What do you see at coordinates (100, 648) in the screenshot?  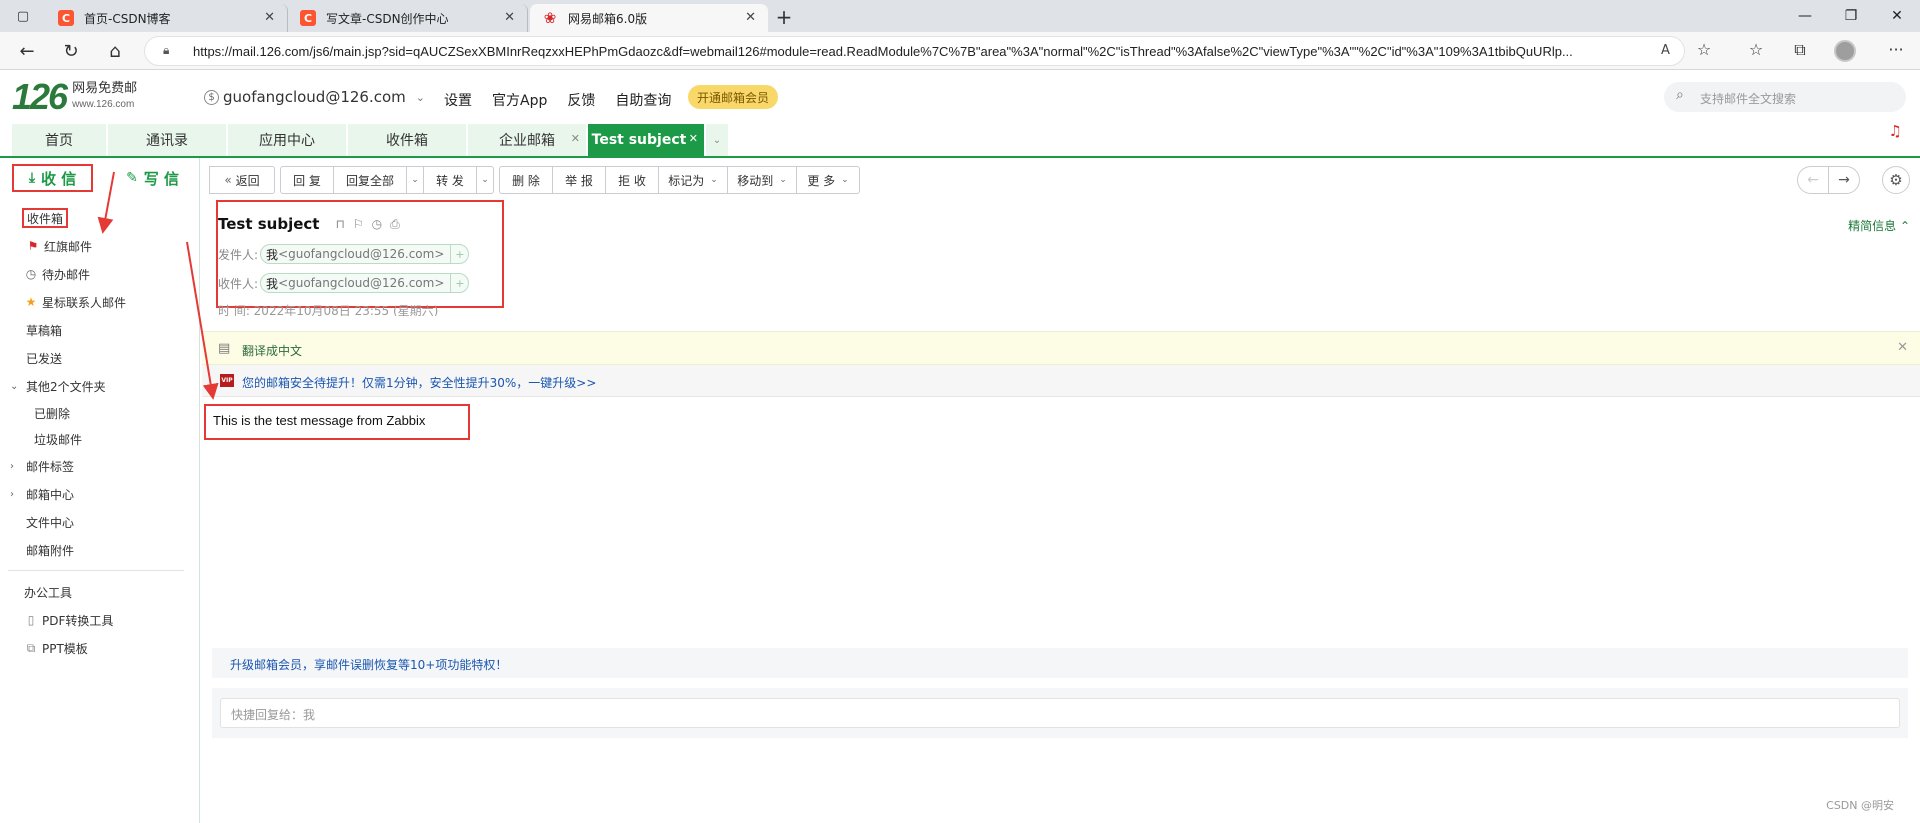 I see `sidebar-item-ppt-template: ⧉ PPT模板` at bounding box center [100, 648].